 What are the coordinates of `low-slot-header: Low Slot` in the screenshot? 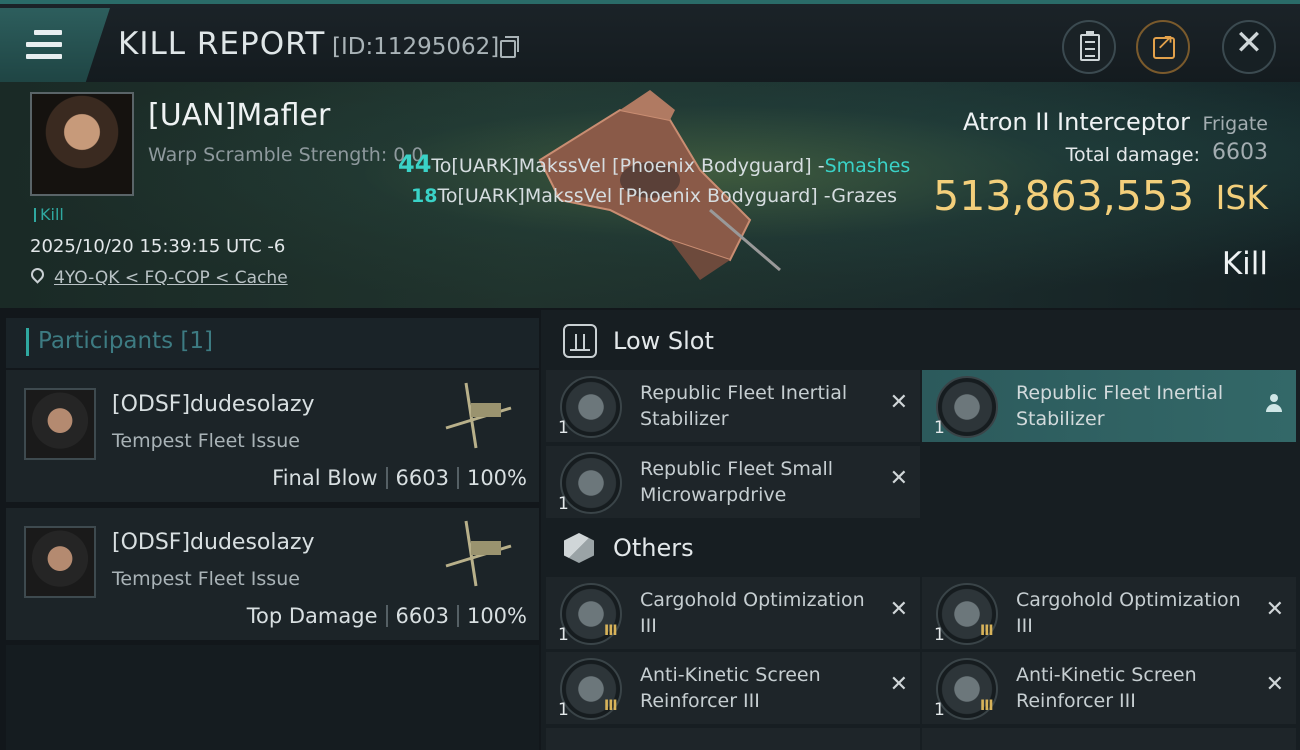 It's located at (922, 342).